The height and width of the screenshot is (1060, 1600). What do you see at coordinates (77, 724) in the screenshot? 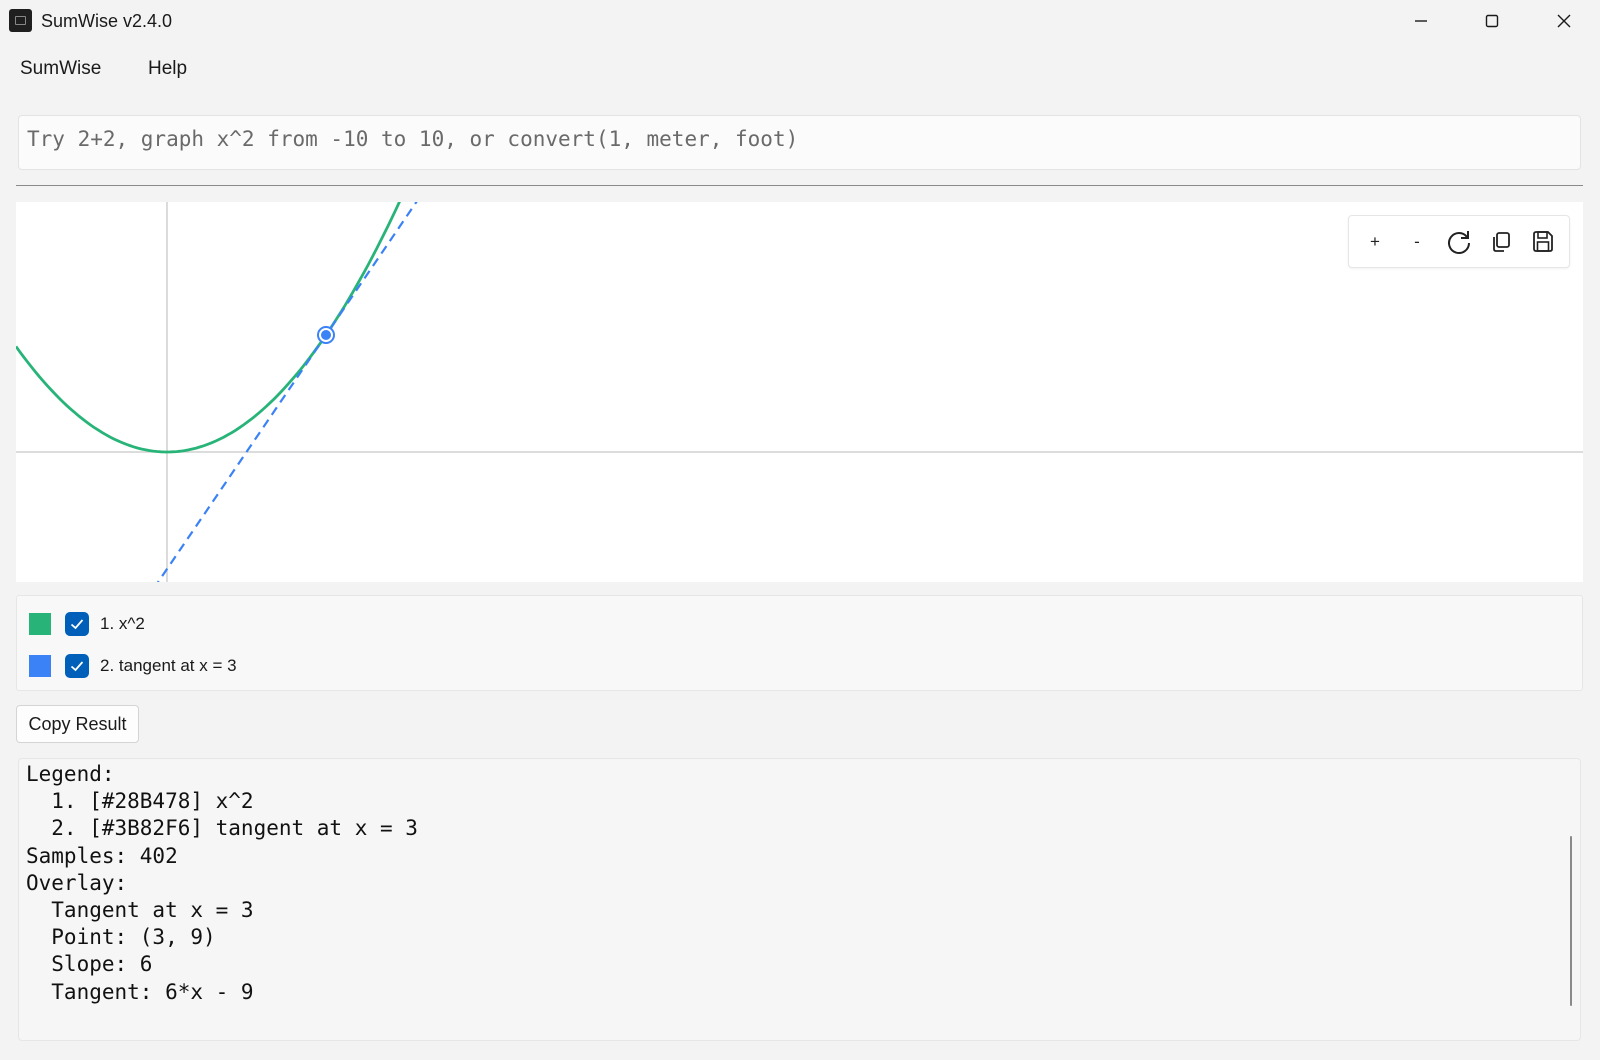
I see `copy-result-button: Copy Result` at bounding box center [77, 724].